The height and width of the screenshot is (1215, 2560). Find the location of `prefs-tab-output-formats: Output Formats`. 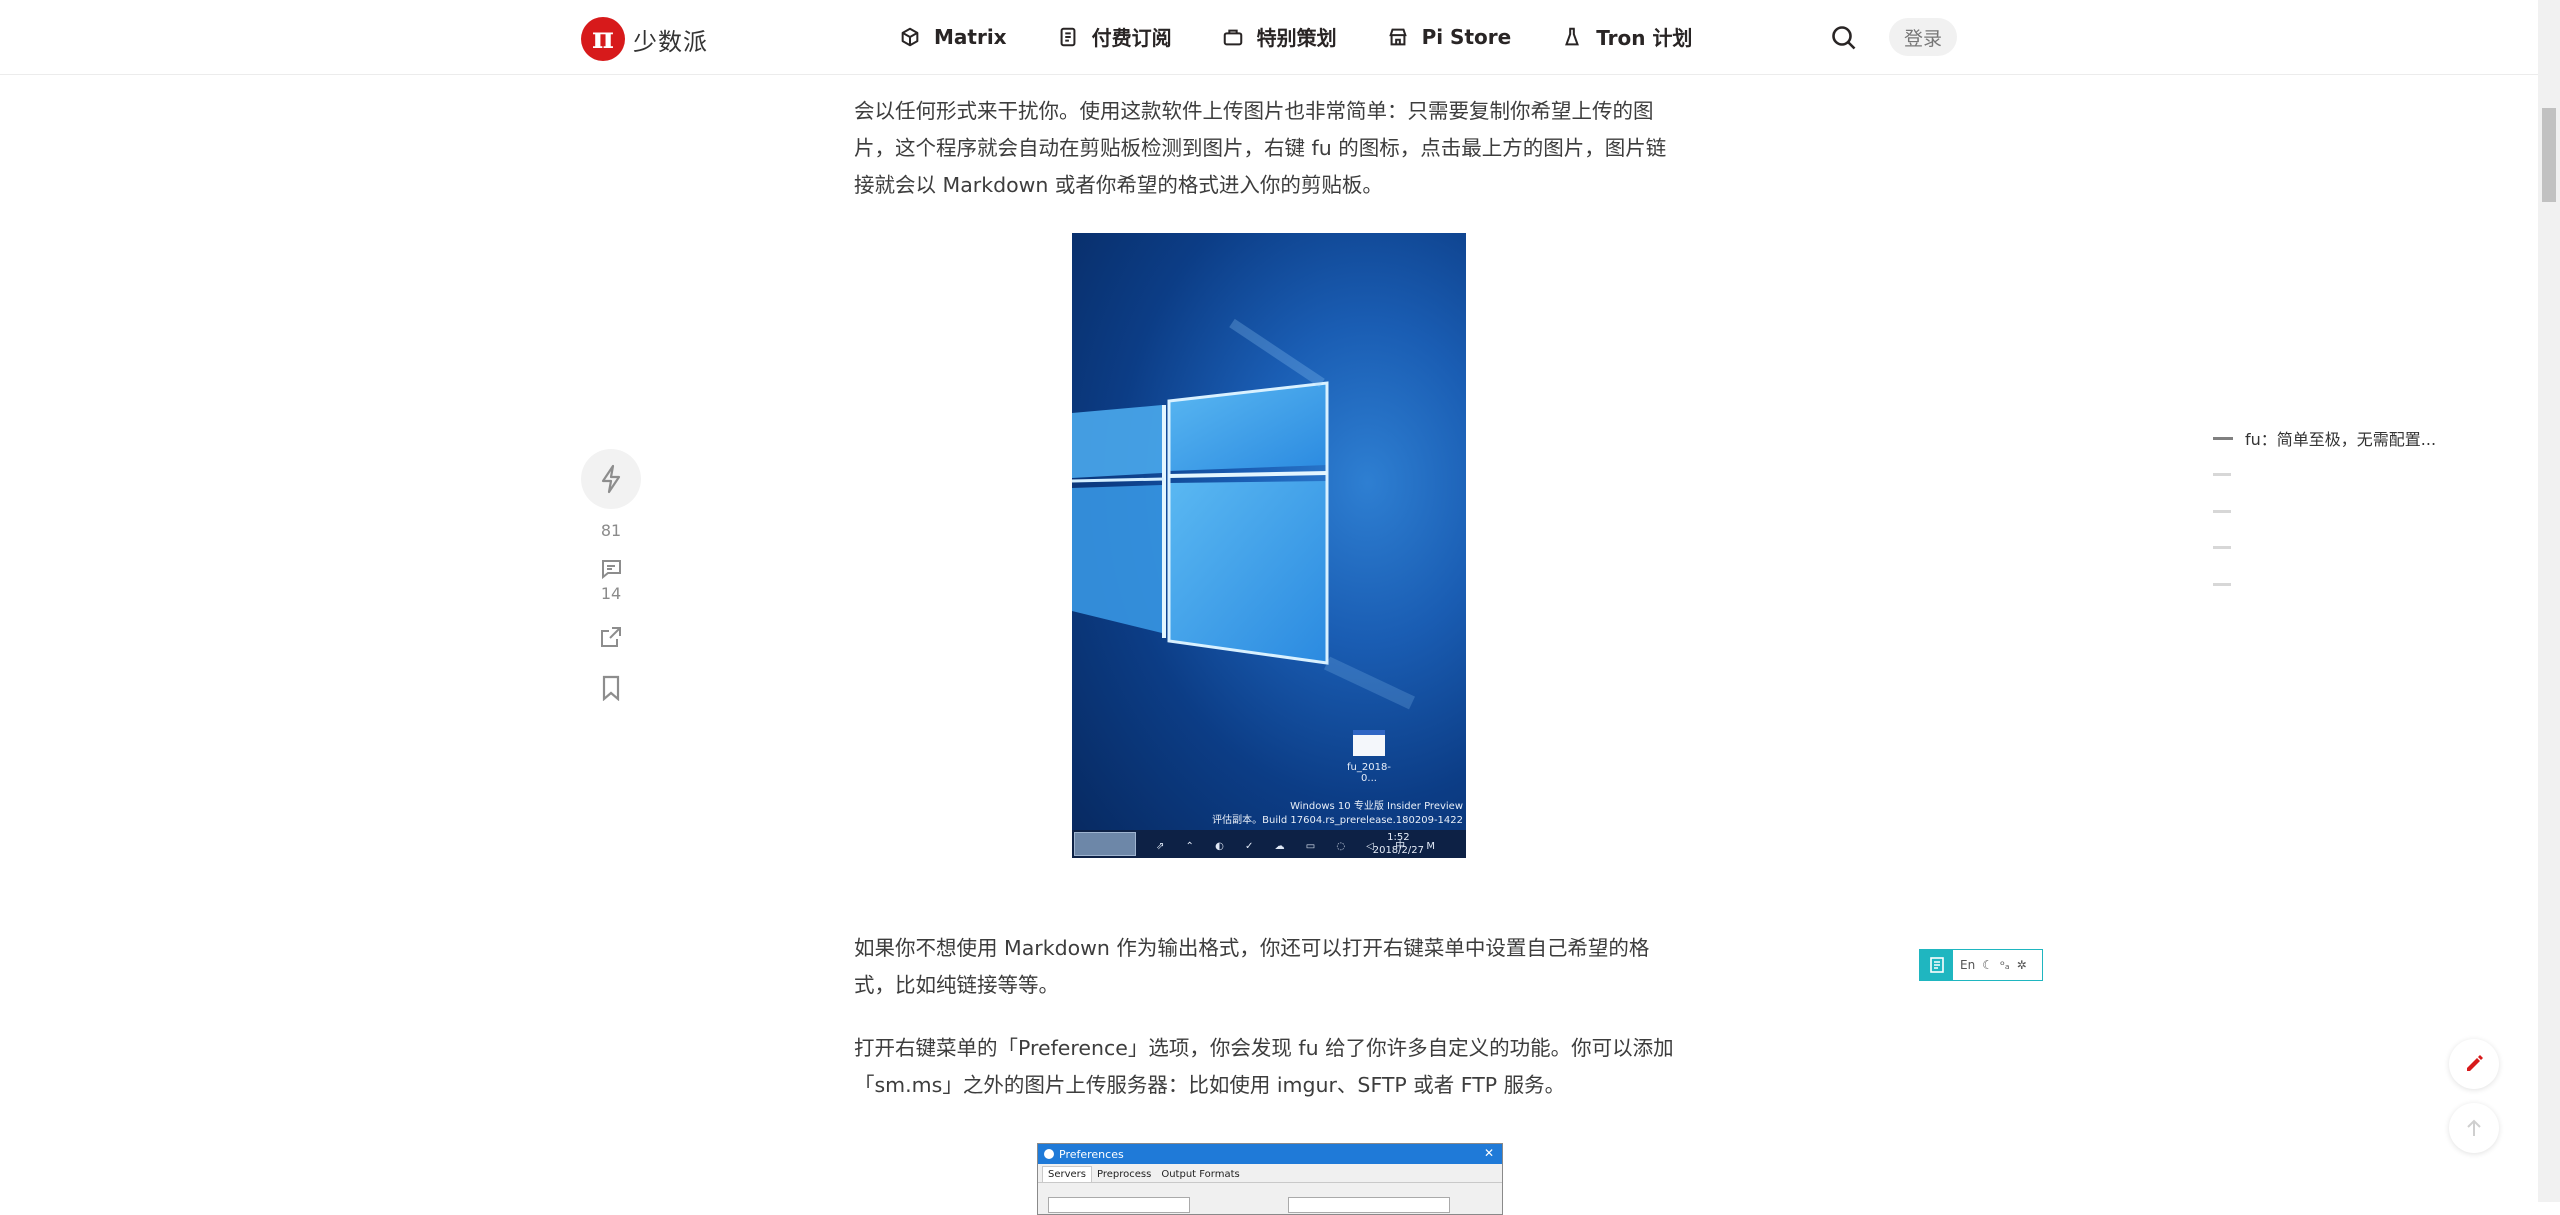

prefs-tab-output-formats: Output Formats is located at coordinates (1200, 1174).